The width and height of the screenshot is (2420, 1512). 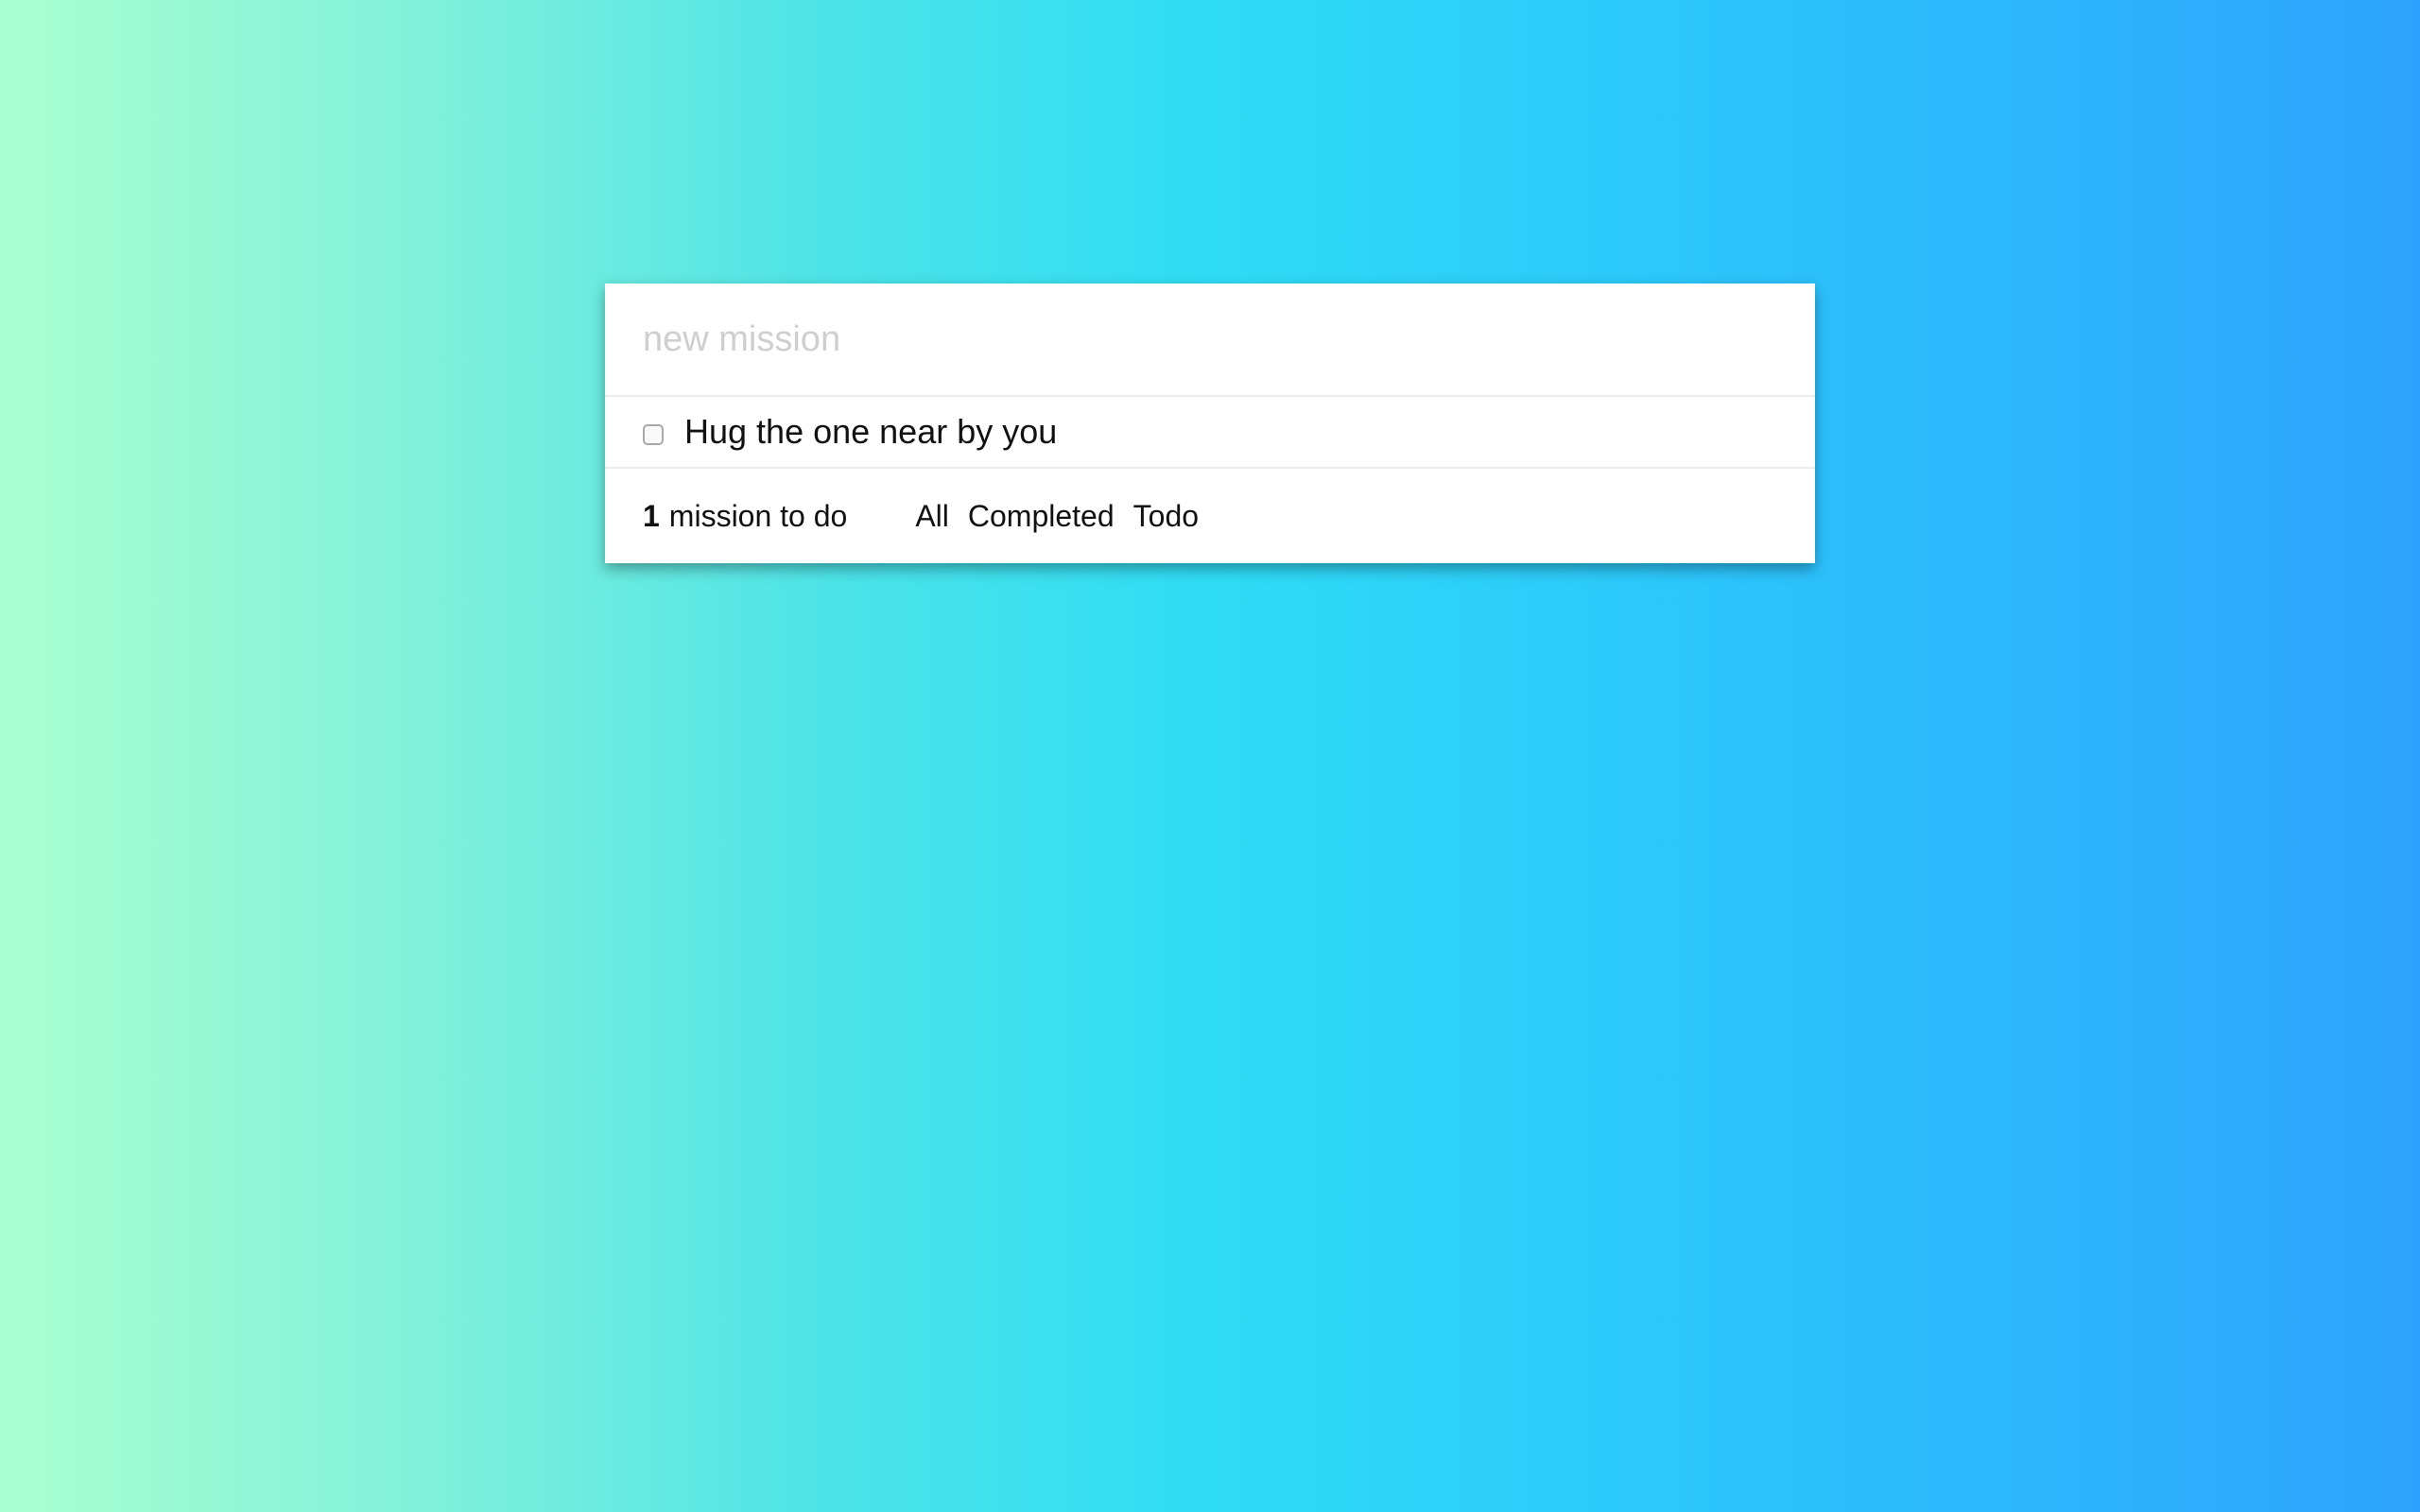 I want to click on todo-item: Hug the one near by you, so click(x=1210, y=433).